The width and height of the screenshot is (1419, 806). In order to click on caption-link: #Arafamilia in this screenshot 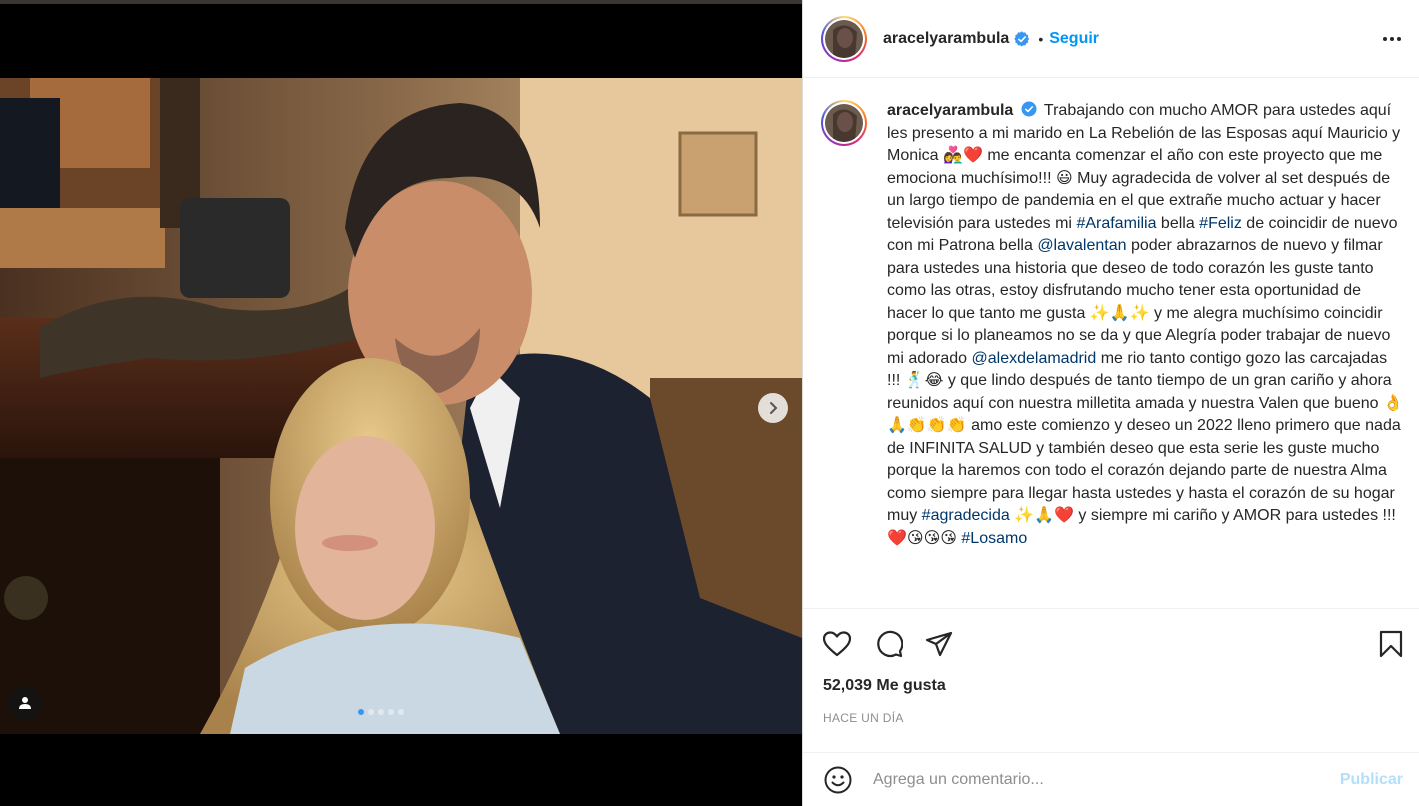, I will do `click(1116, 223)`.